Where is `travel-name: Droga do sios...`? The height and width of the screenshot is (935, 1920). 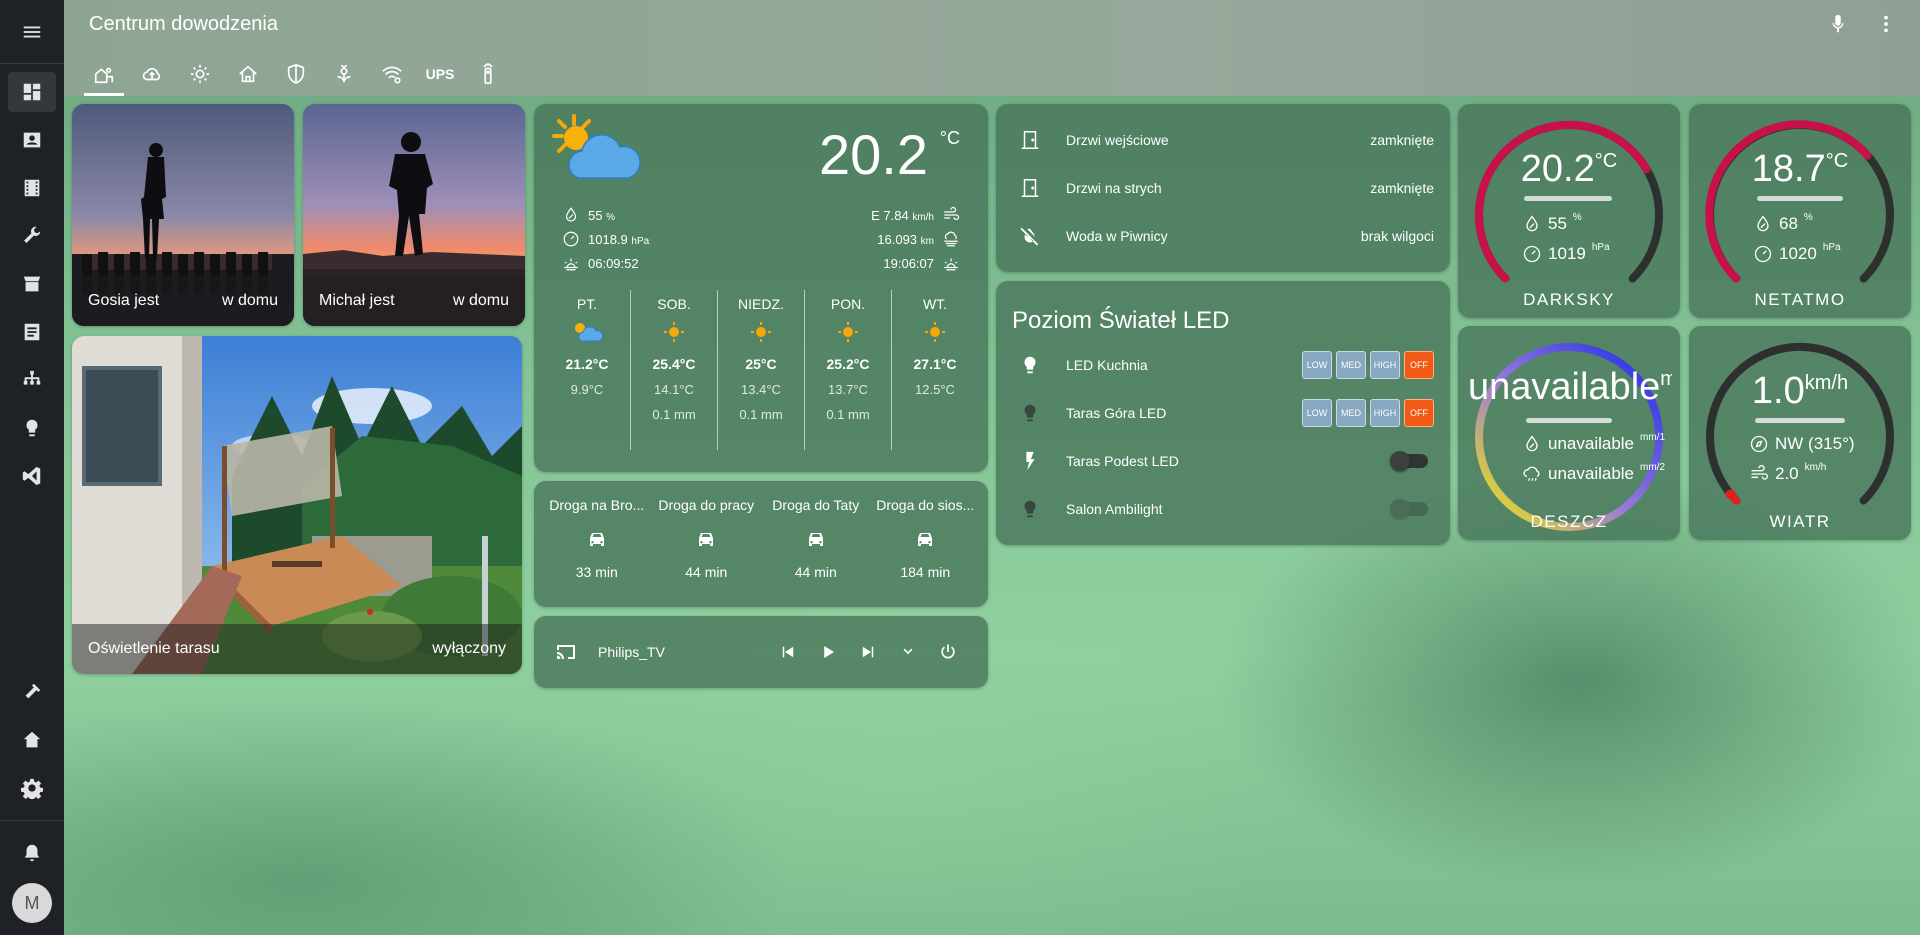 travel-name: Droga do sios... is located at coordinates (925, 505).